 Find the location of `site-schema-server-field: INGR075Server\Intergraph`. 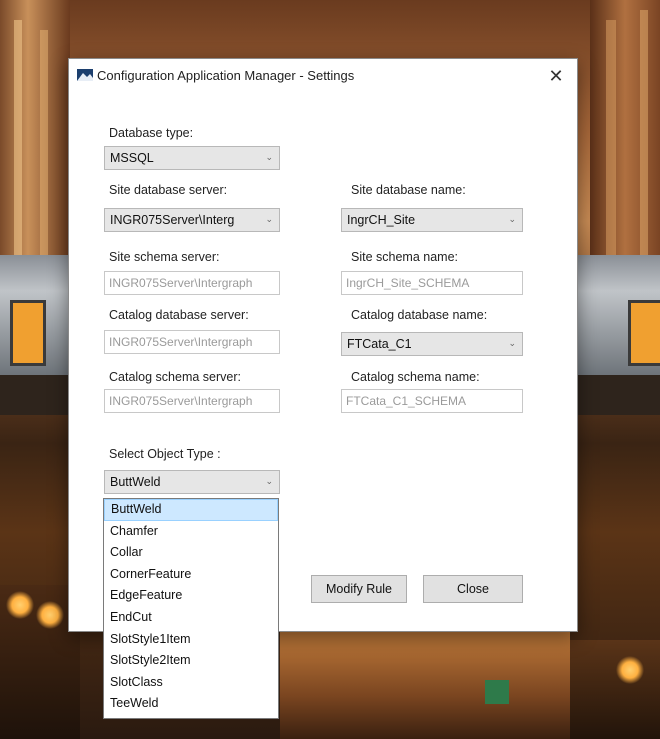

site-schema-server-field: INGR075Server\Intergraph is located at coordinates (192, 283).